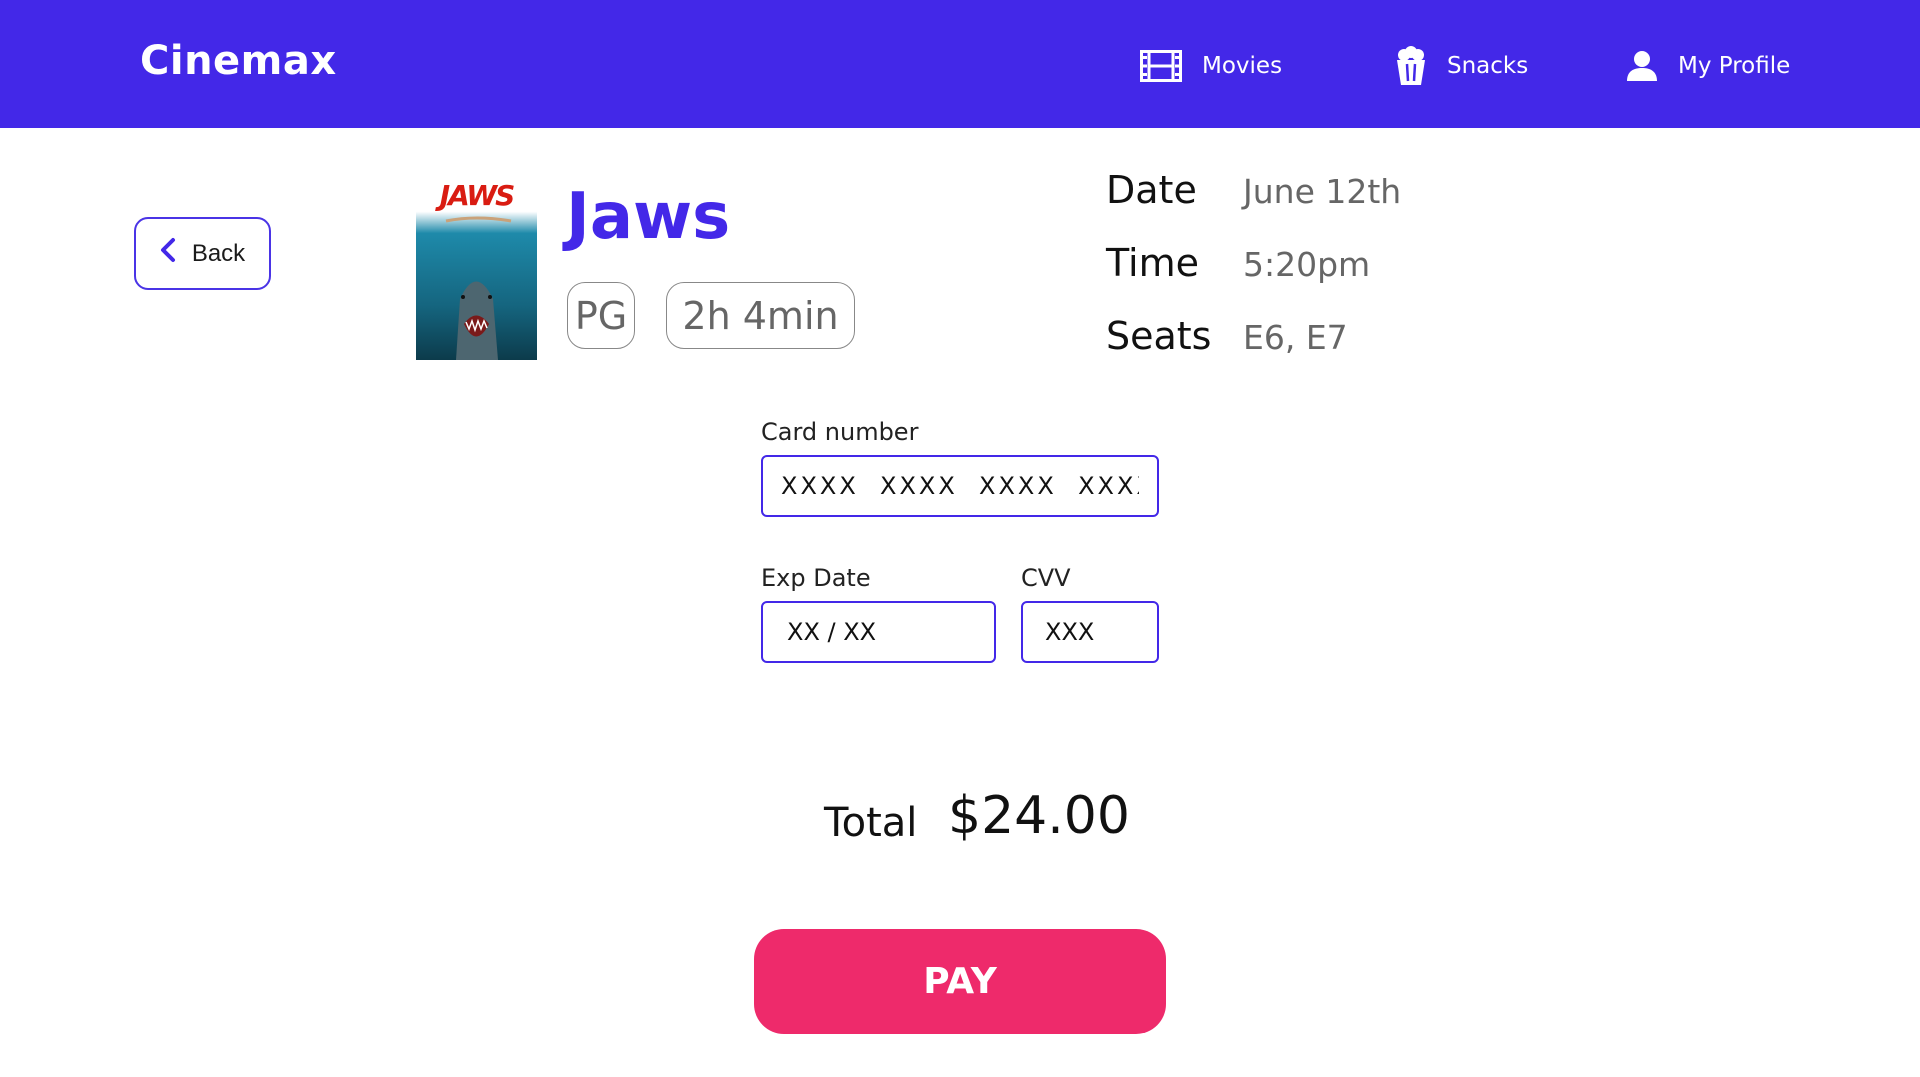 The width and height of the screenshot is (1920, 1077). Describe the element at coordinates (960, 64) in the screenshot. I see `top-nav-bar: Cinemax Movies Snacks My Profile` at that location.